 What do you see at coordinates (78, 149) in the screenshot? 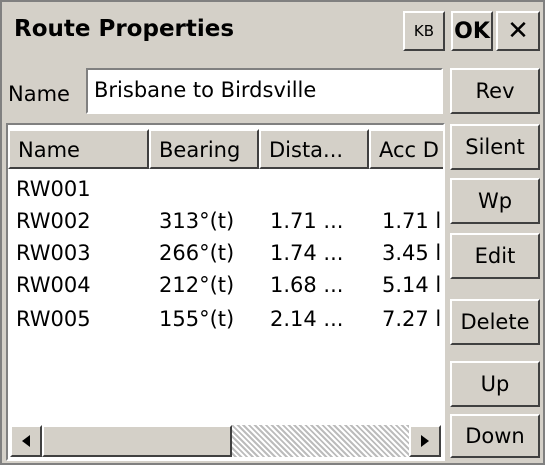
I see `column-header-name: Name` at bounding box center [78, 149].